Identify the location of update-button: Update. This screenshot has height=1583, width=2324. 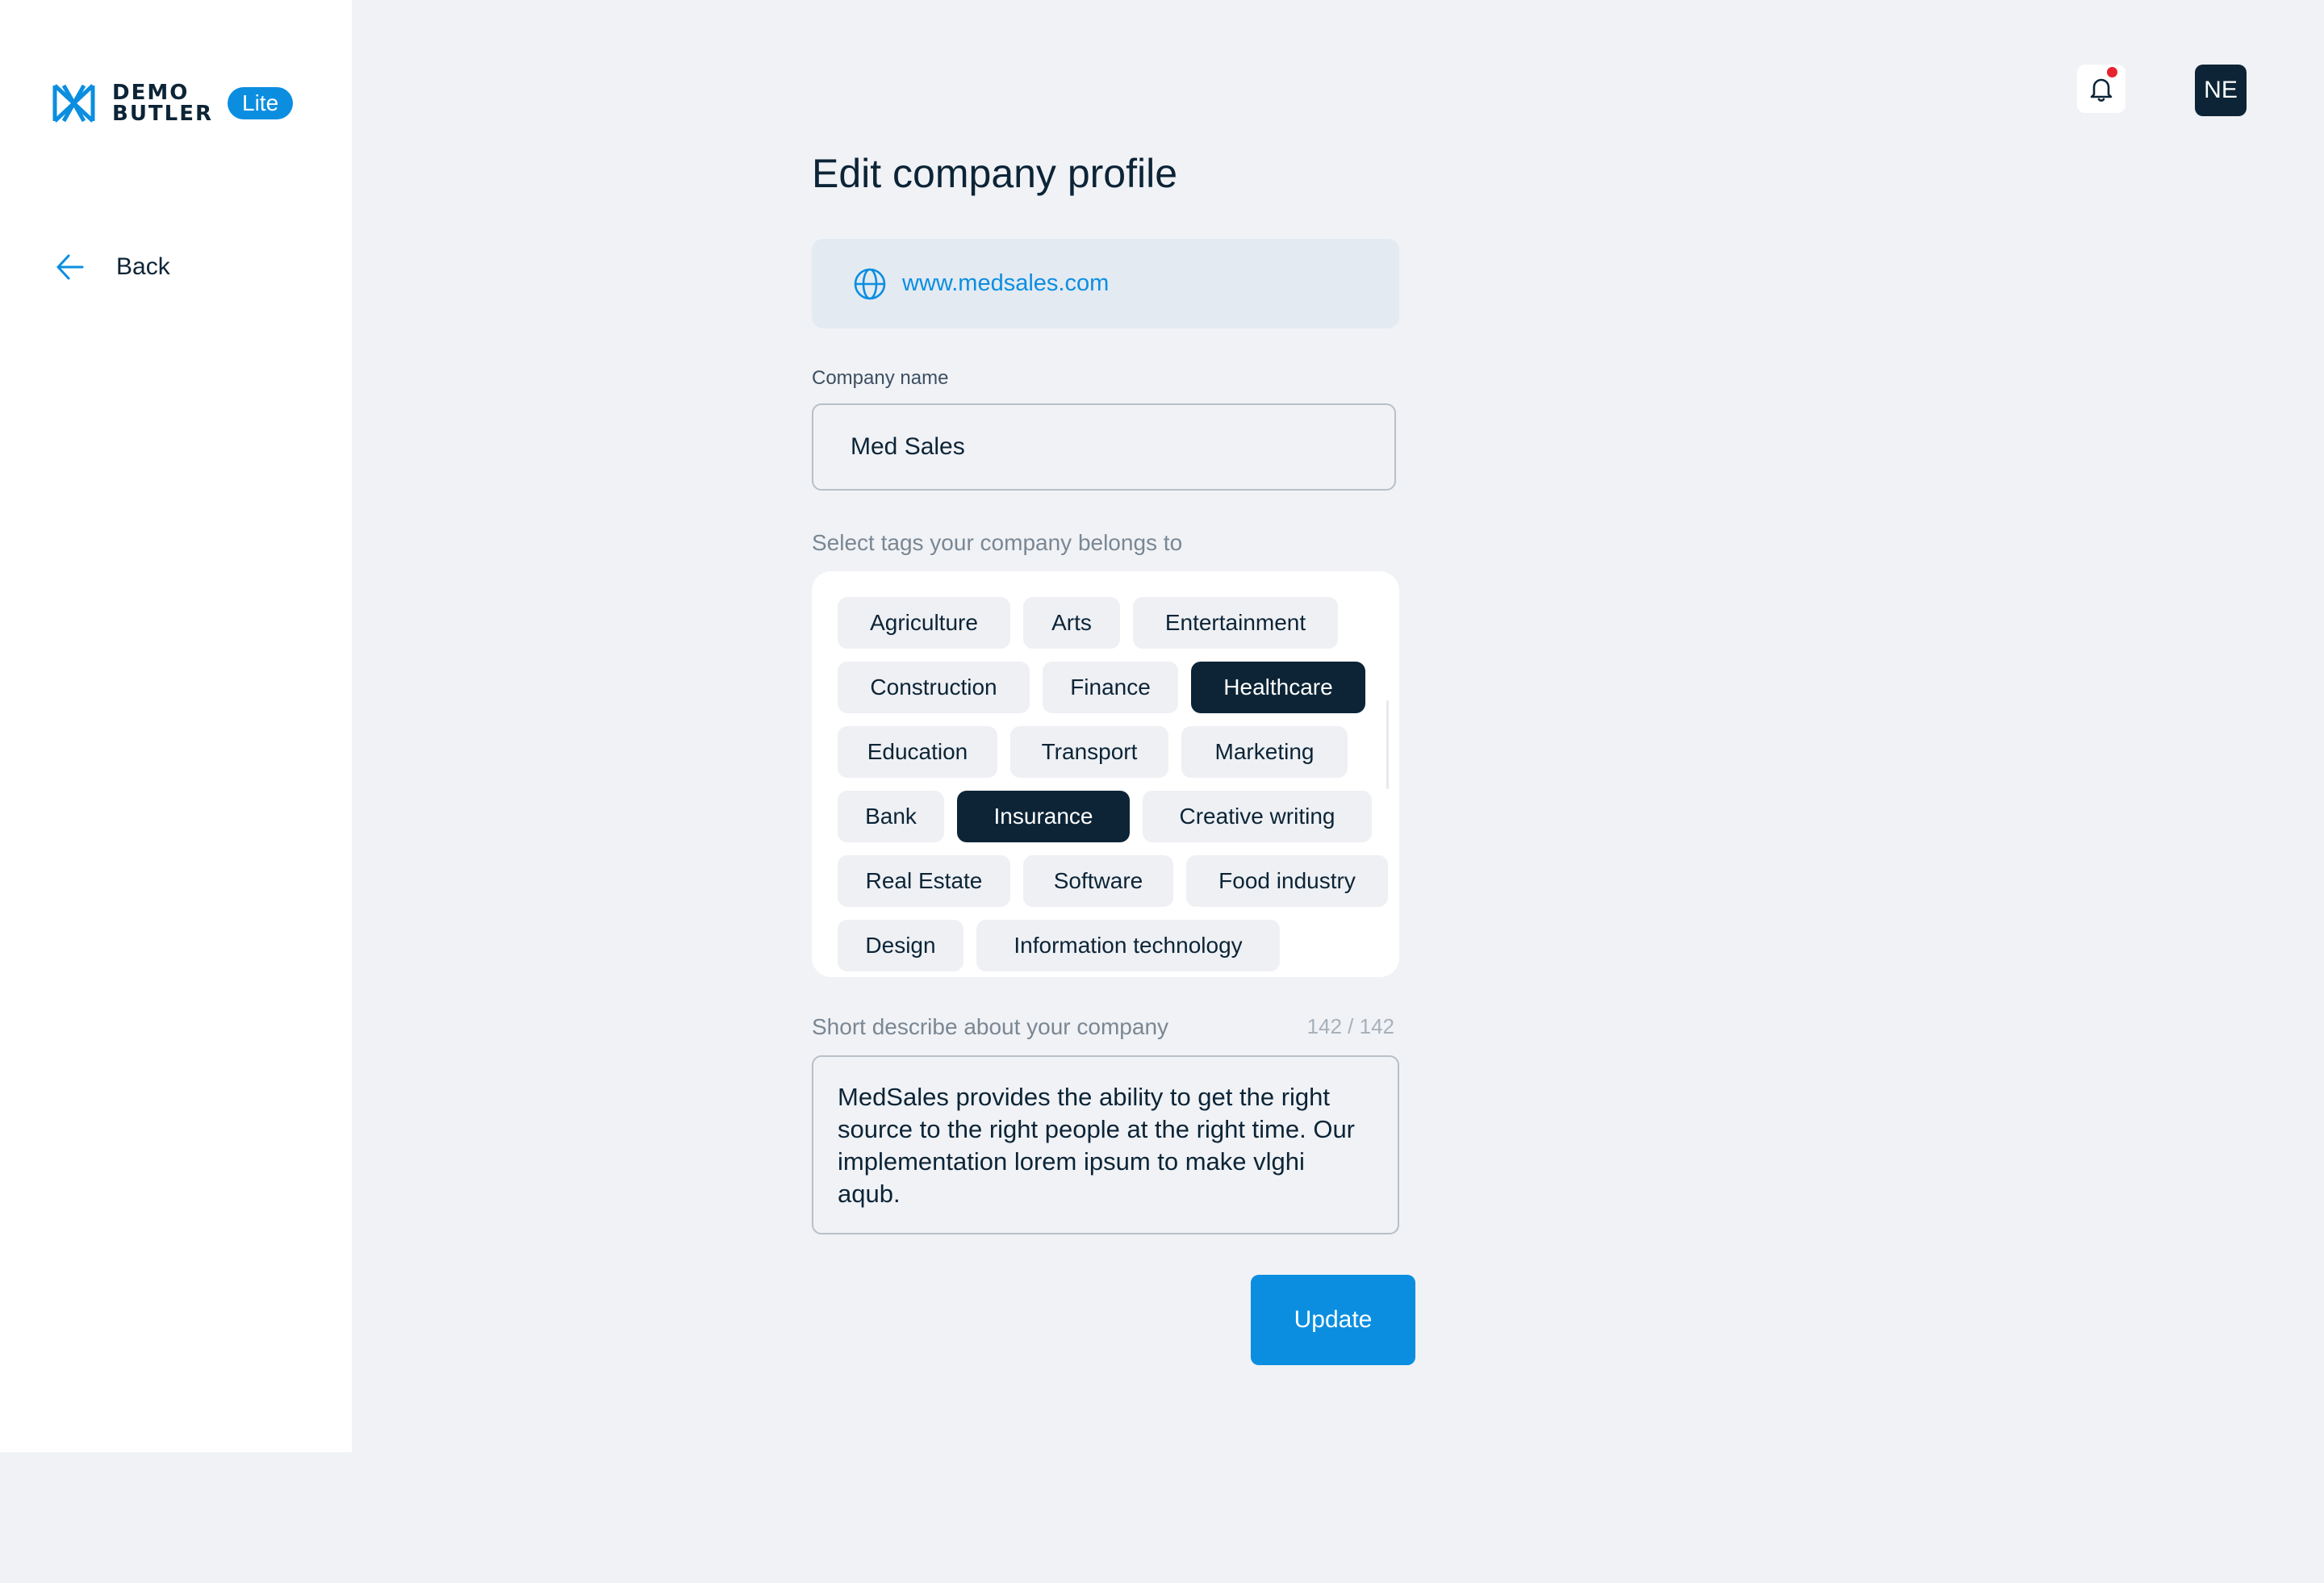
(1333, 1320).